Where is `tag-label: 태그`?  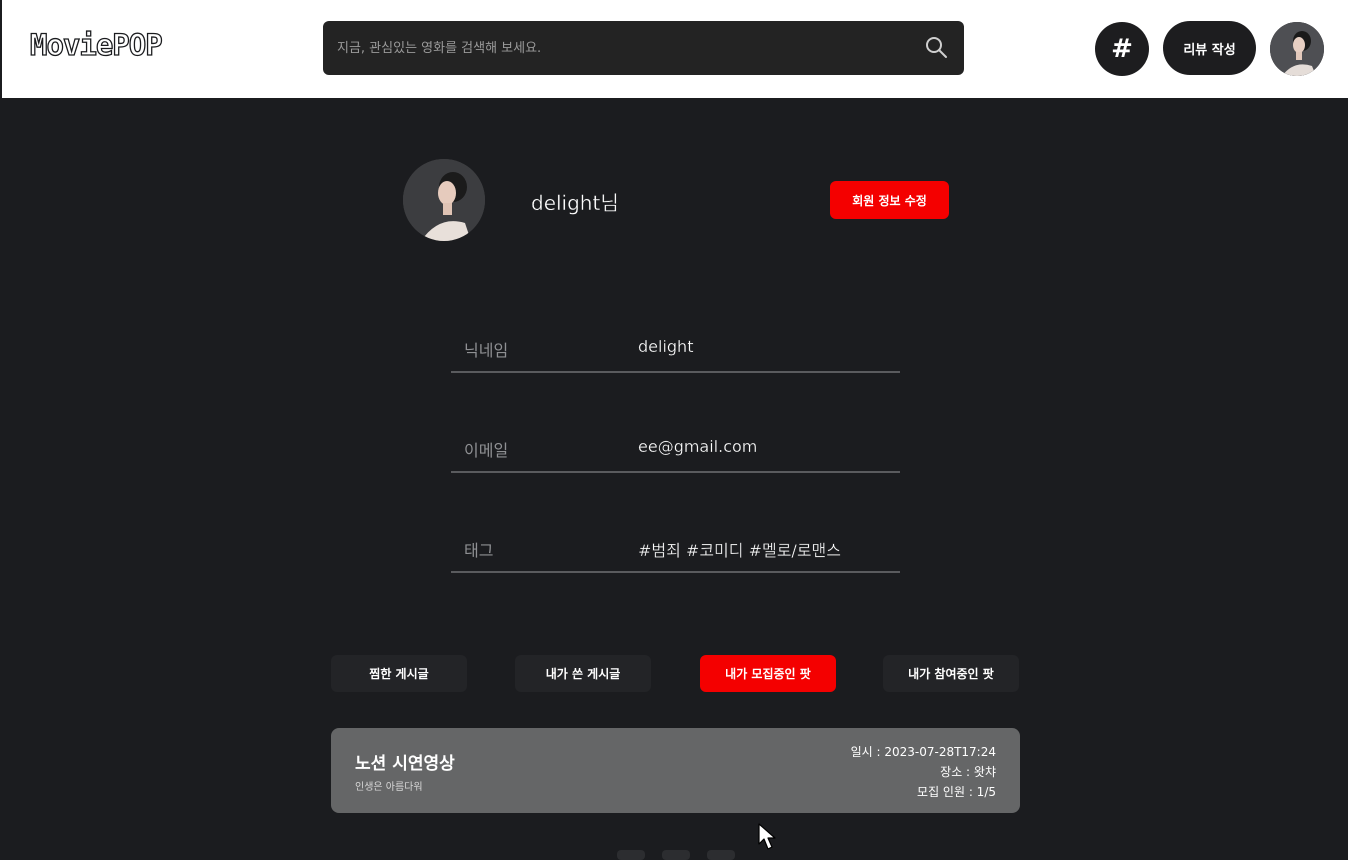 tag-label: 태그 is located at coordinates (479, 550).